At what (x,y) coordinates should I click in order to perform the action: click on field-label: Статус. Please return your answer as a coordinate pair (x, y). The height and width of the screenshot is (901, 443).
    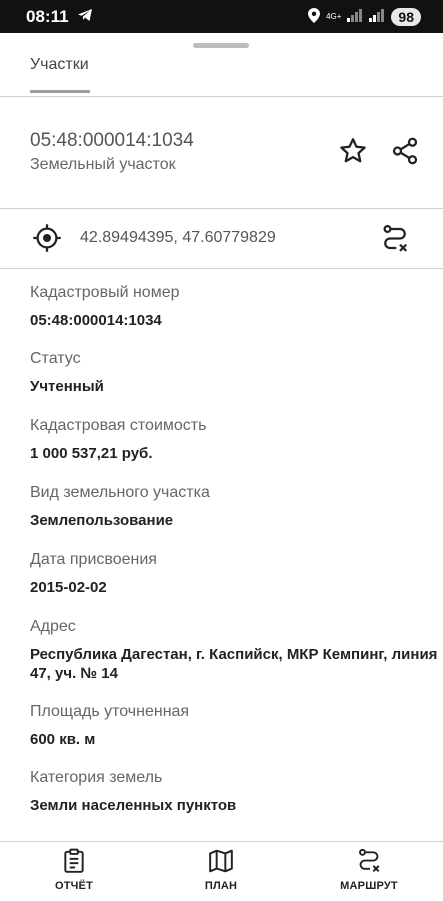
    Looking at the image, I should click on (55, 358).